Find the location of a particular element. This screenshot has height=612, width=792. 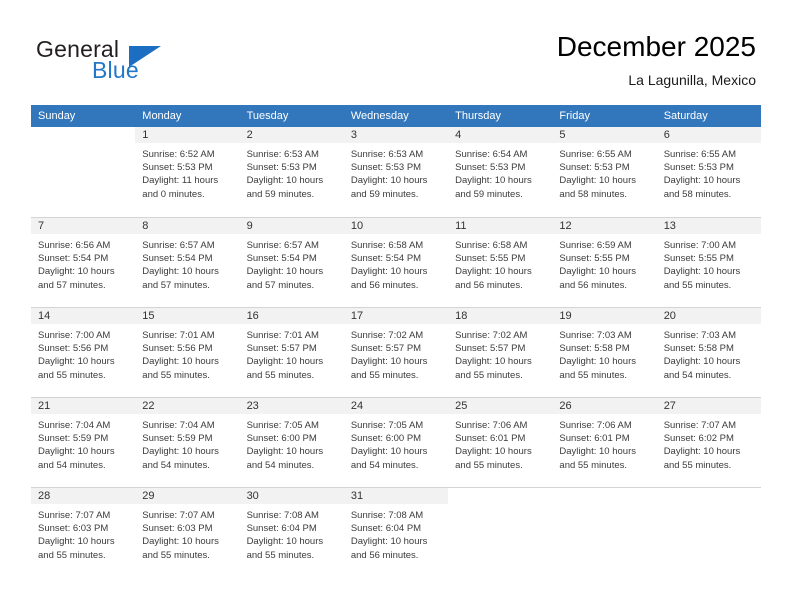

sunset-text: Sunset: 5:59 PM is located at coordinates (177, 439).